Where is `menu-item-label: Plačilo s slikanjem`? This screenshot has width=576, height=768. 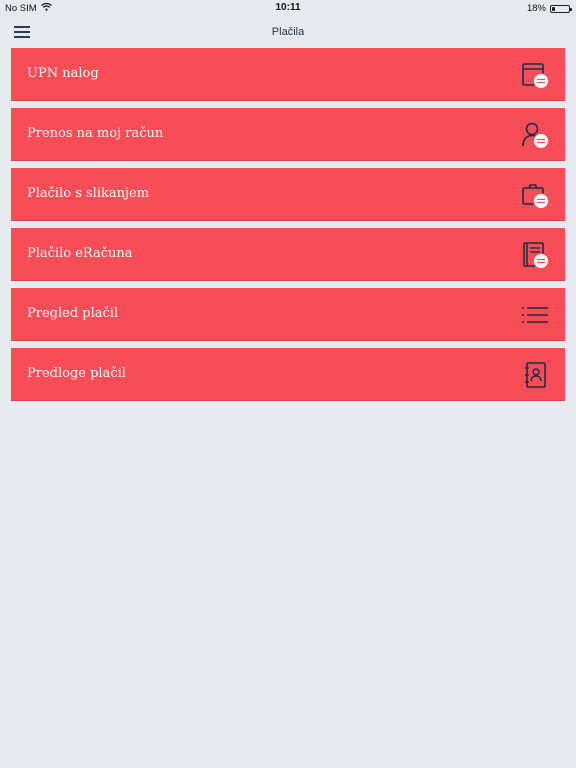 menu-item-label: Plačilo s slikanjem is located at coordinates (88, 193).